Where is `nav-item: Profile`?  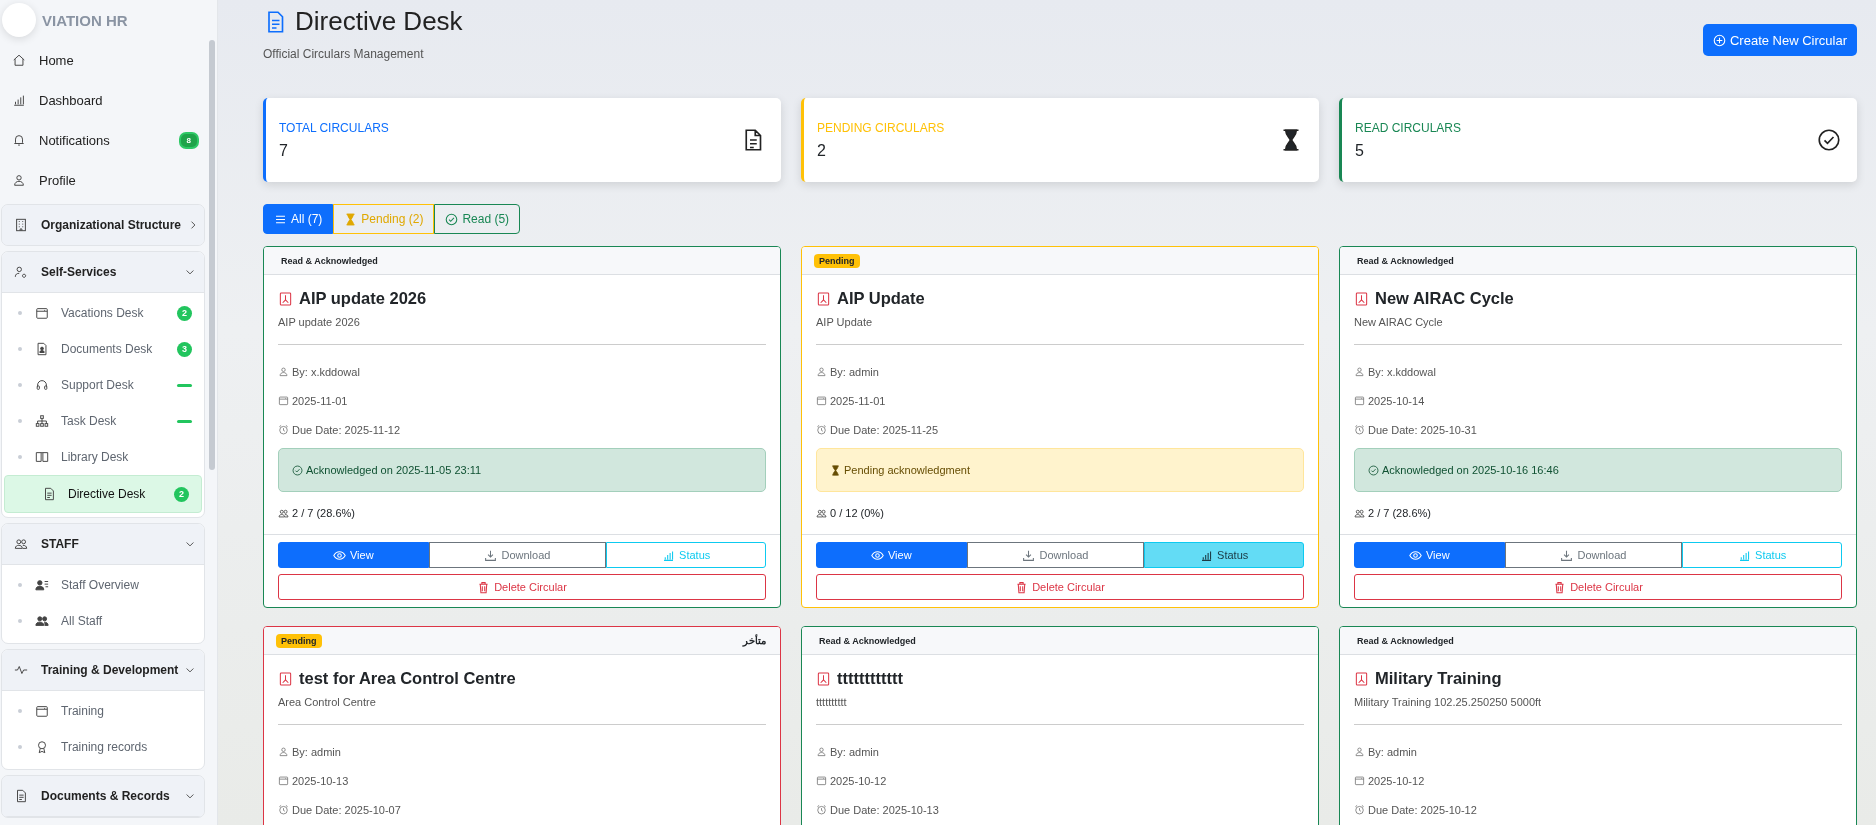 nav-item: Profile is located at coordinates (102, 180).